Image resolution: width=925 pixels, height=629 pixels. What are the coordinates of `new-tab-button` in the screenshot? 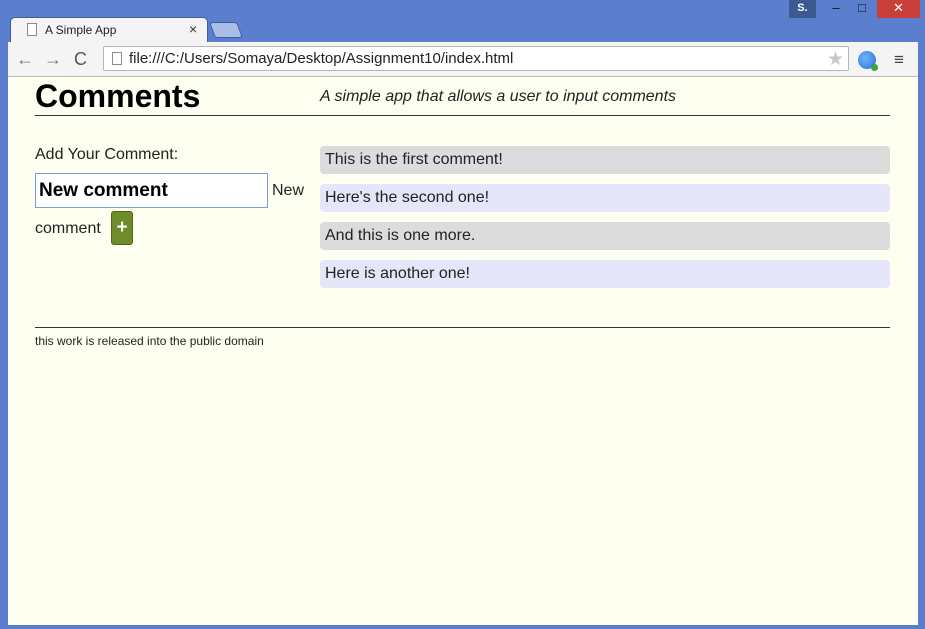 It's located at (226, 30).